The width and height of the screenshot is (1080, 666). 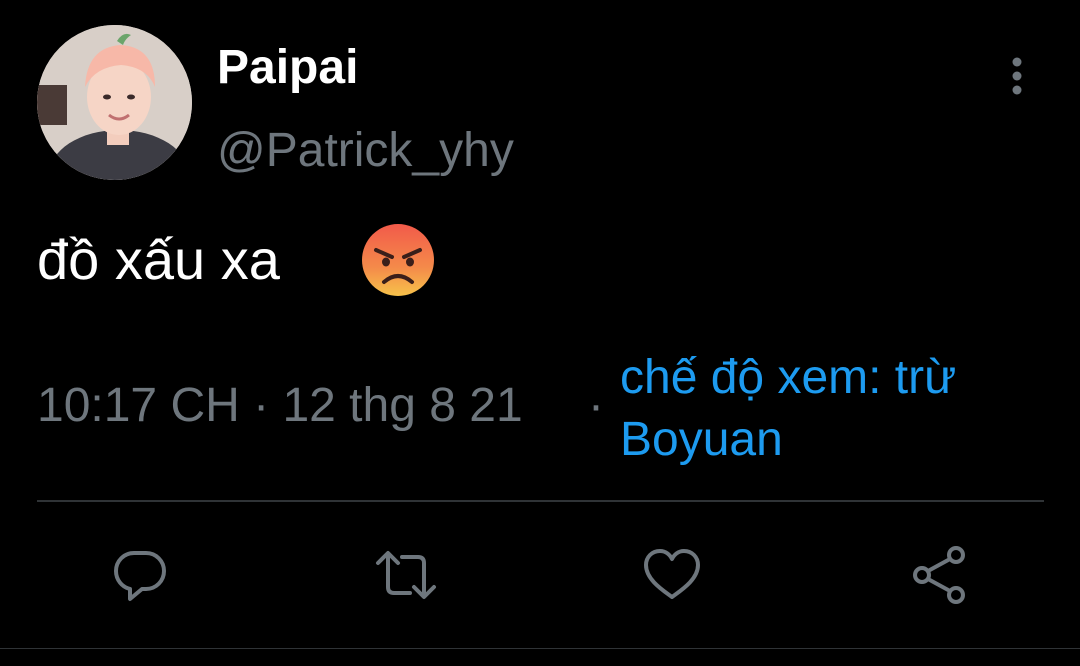 I want to click on display-name: Paipai, so click(x=287, y=68).